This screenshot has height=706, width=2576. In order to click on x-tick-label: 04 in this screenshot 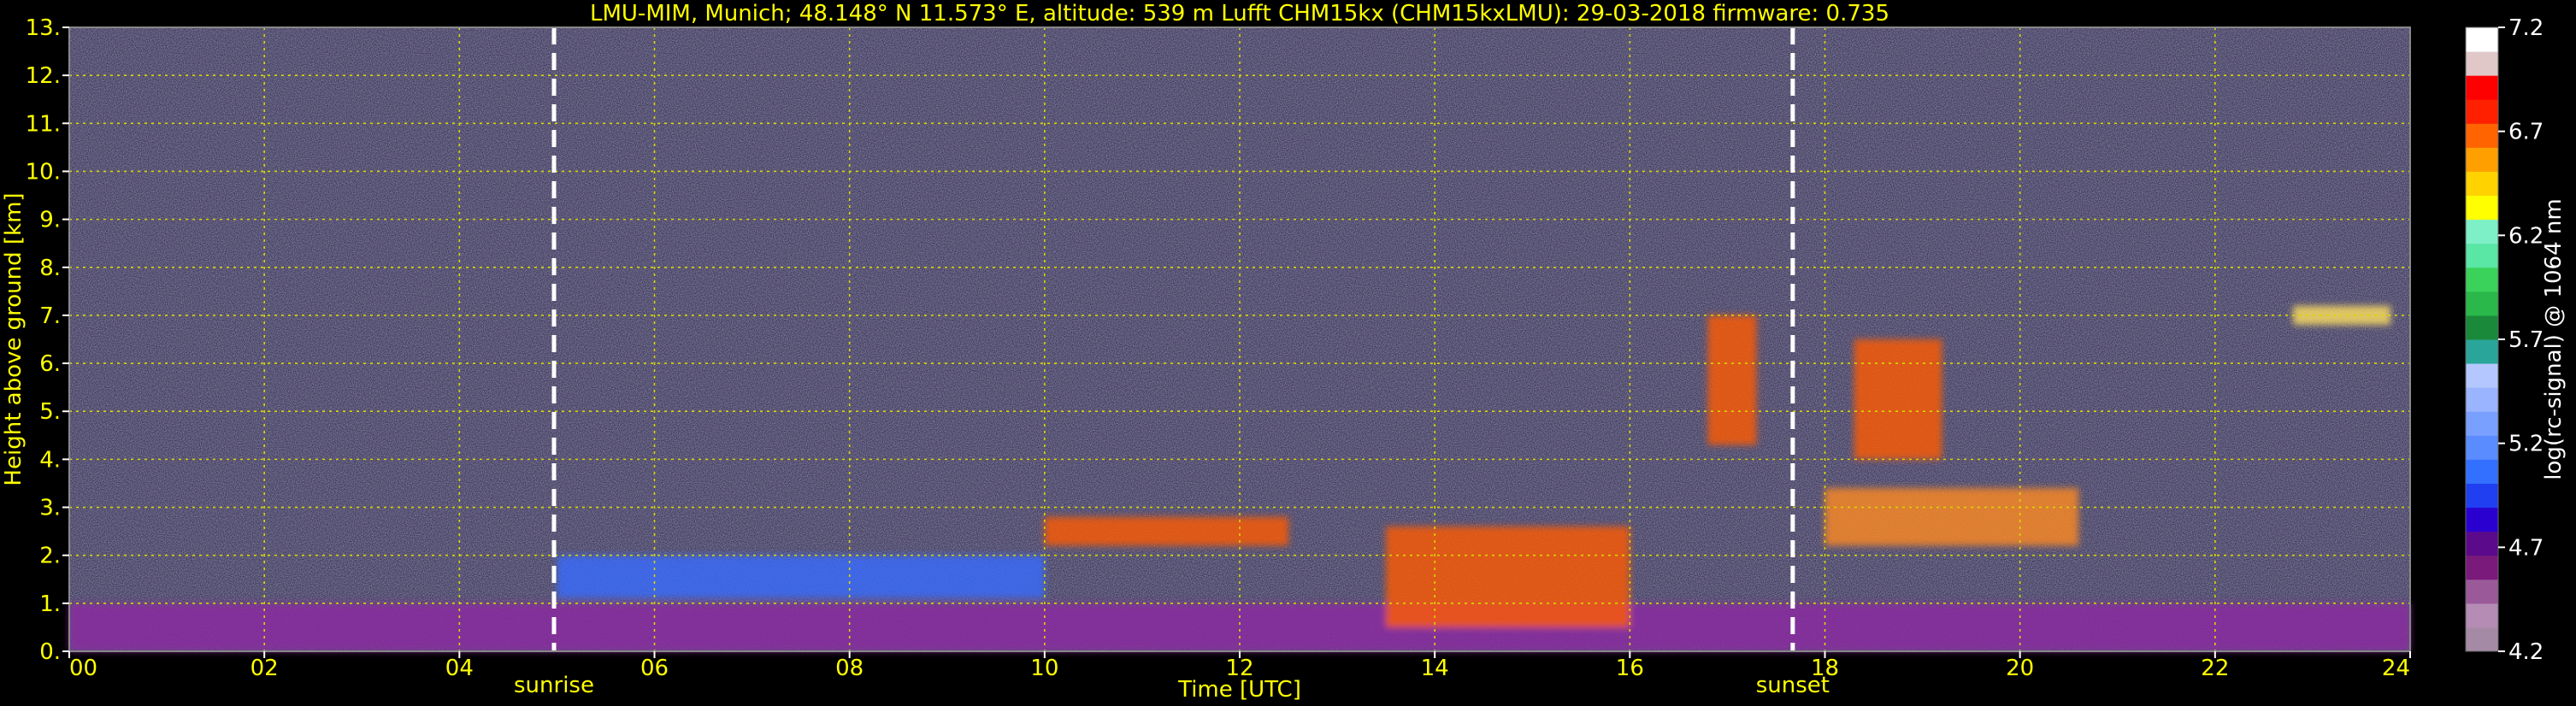, I will do `click(459, 668)`.